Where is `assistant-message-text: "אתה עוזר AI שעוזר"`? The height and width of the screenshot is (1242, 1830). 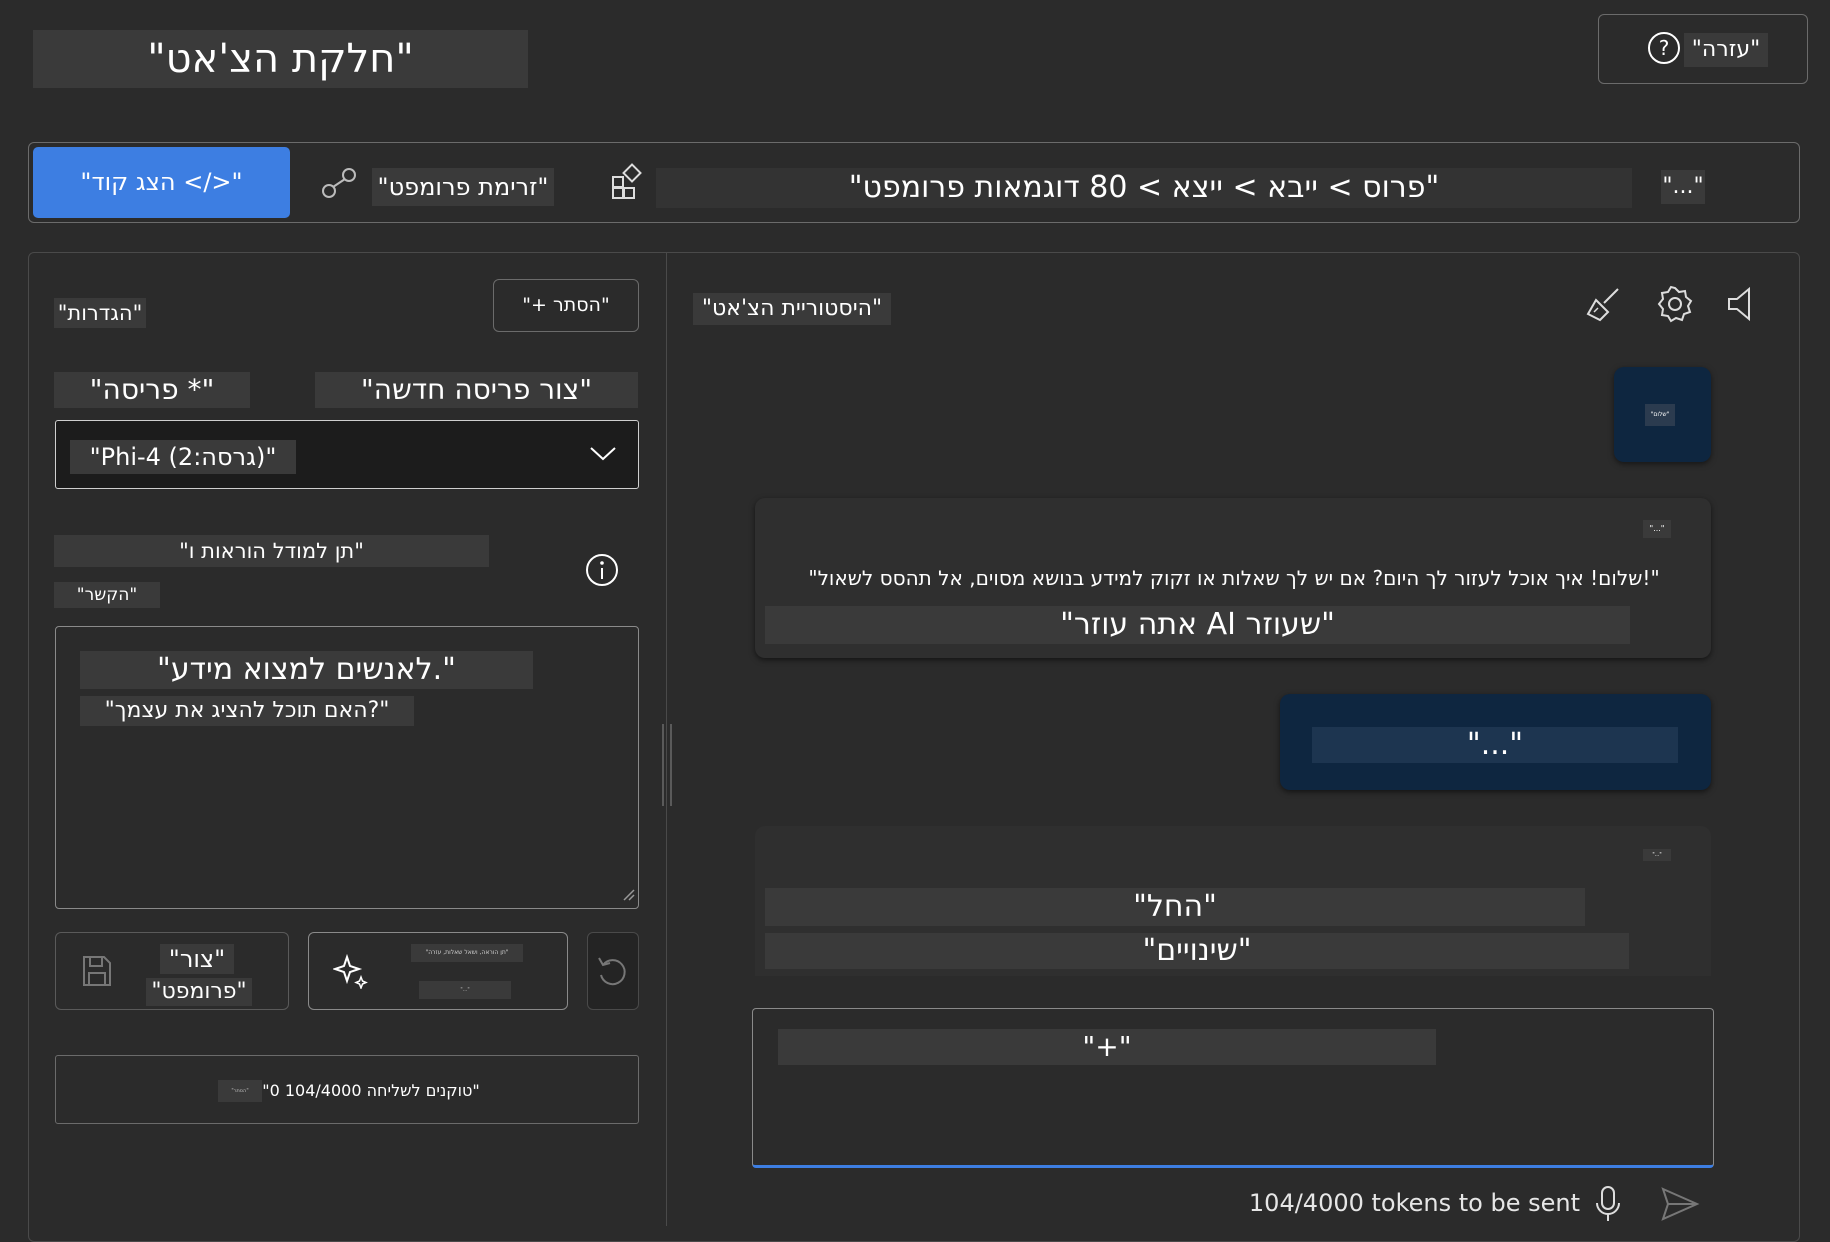
assistant-message-text: "אתה עוזר AI שעוזר" is located at coordinates (1197, 625).